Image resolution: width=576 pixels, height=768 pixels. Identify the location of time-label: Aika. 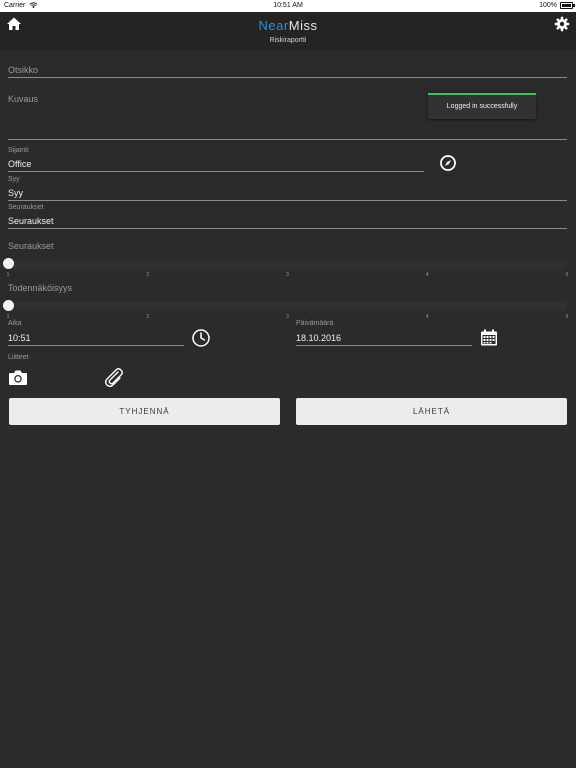
(15, 323).